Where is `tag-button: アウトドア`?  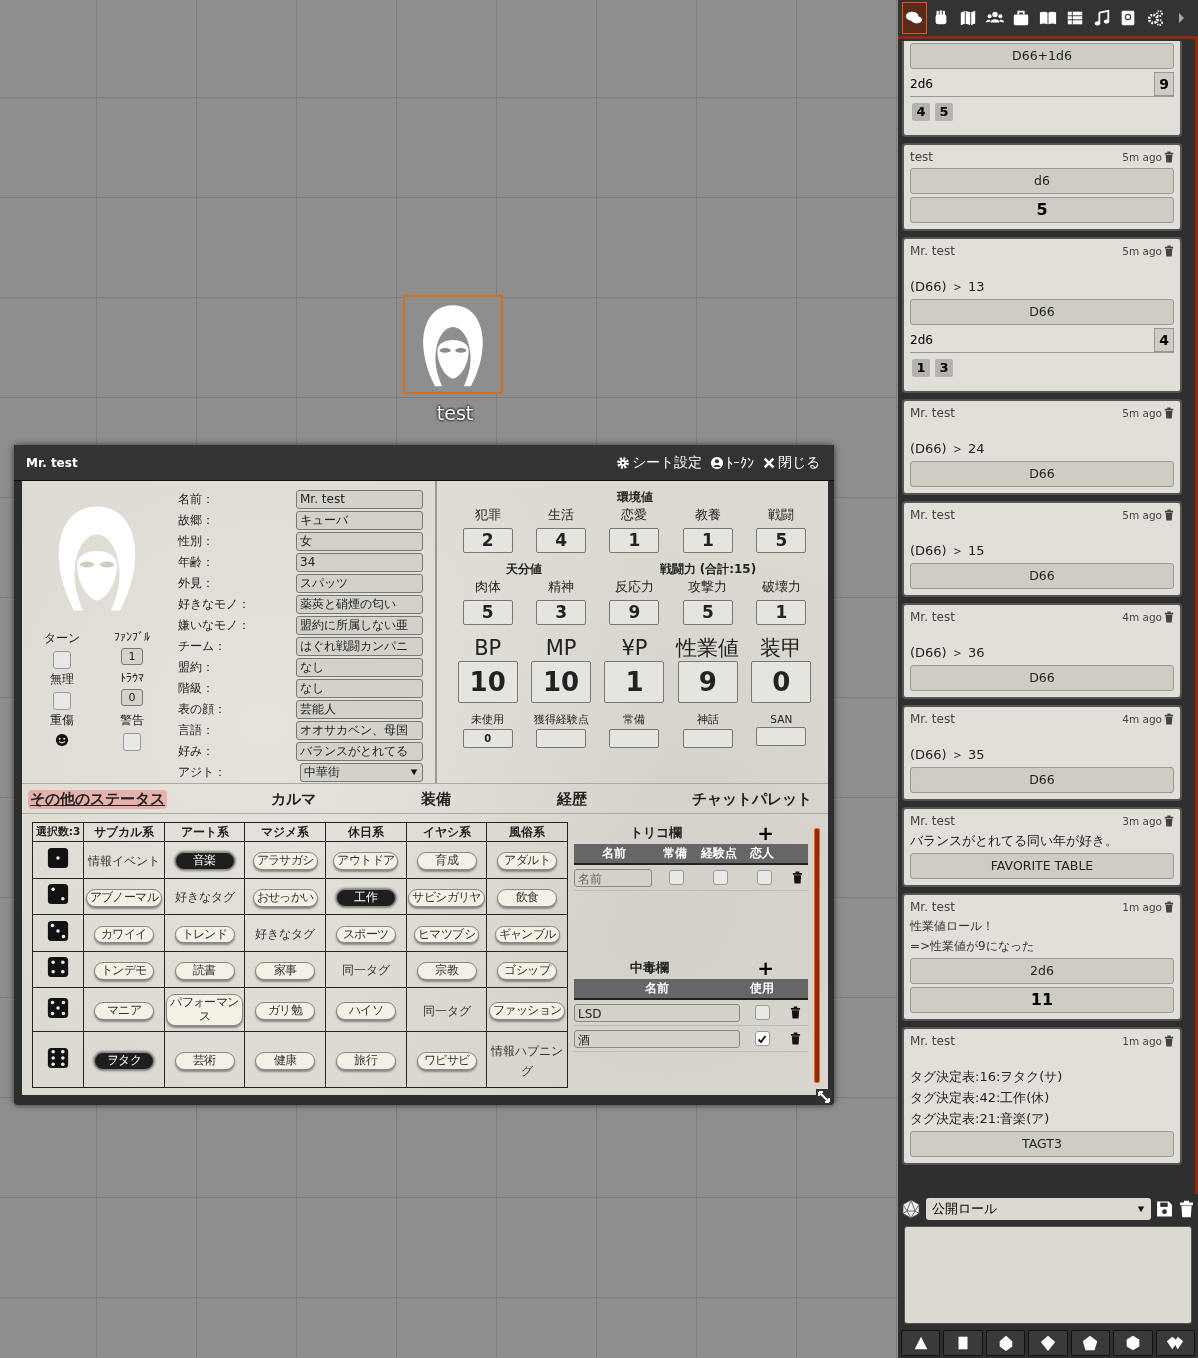
tag-button: アウトドア is located at coordinates (366, 861).